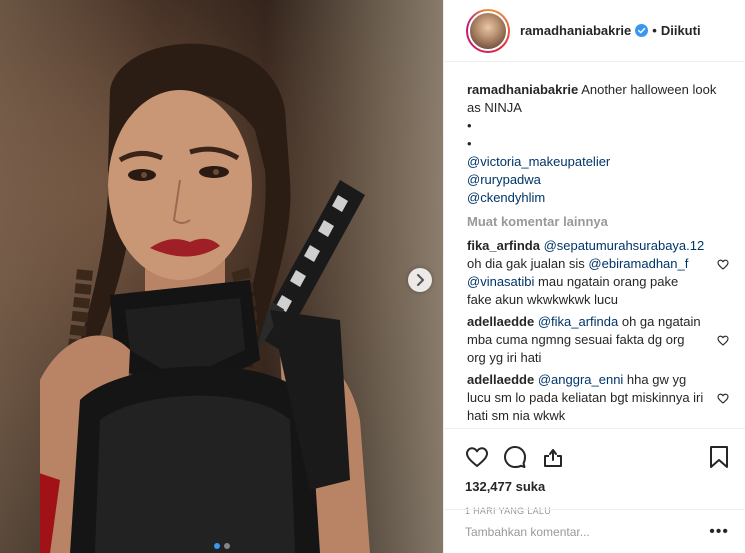 This screenshot has height=553, width=745. I want to click on comment-icon, so click(515, 457).